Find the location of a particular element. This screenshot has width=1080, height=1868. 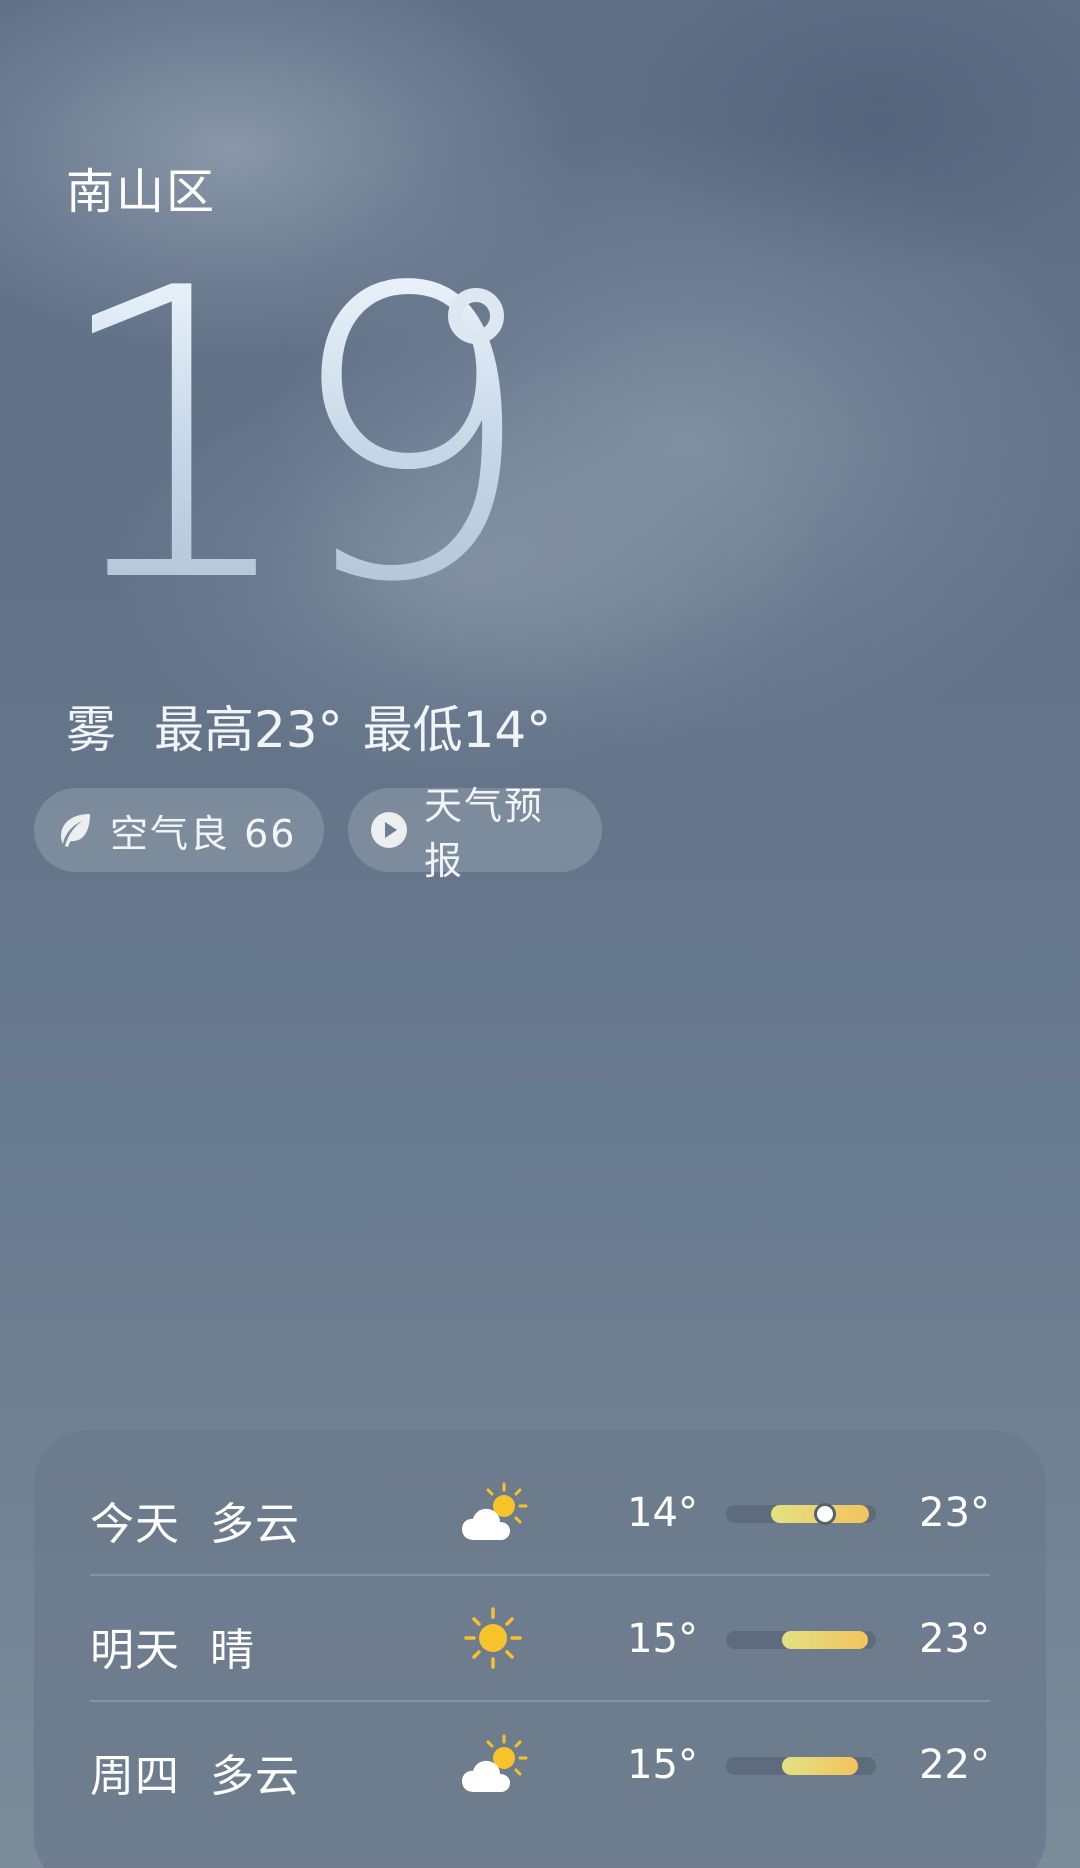

forecast-video-label: 天气预报 is located at coordinates (484, 833).